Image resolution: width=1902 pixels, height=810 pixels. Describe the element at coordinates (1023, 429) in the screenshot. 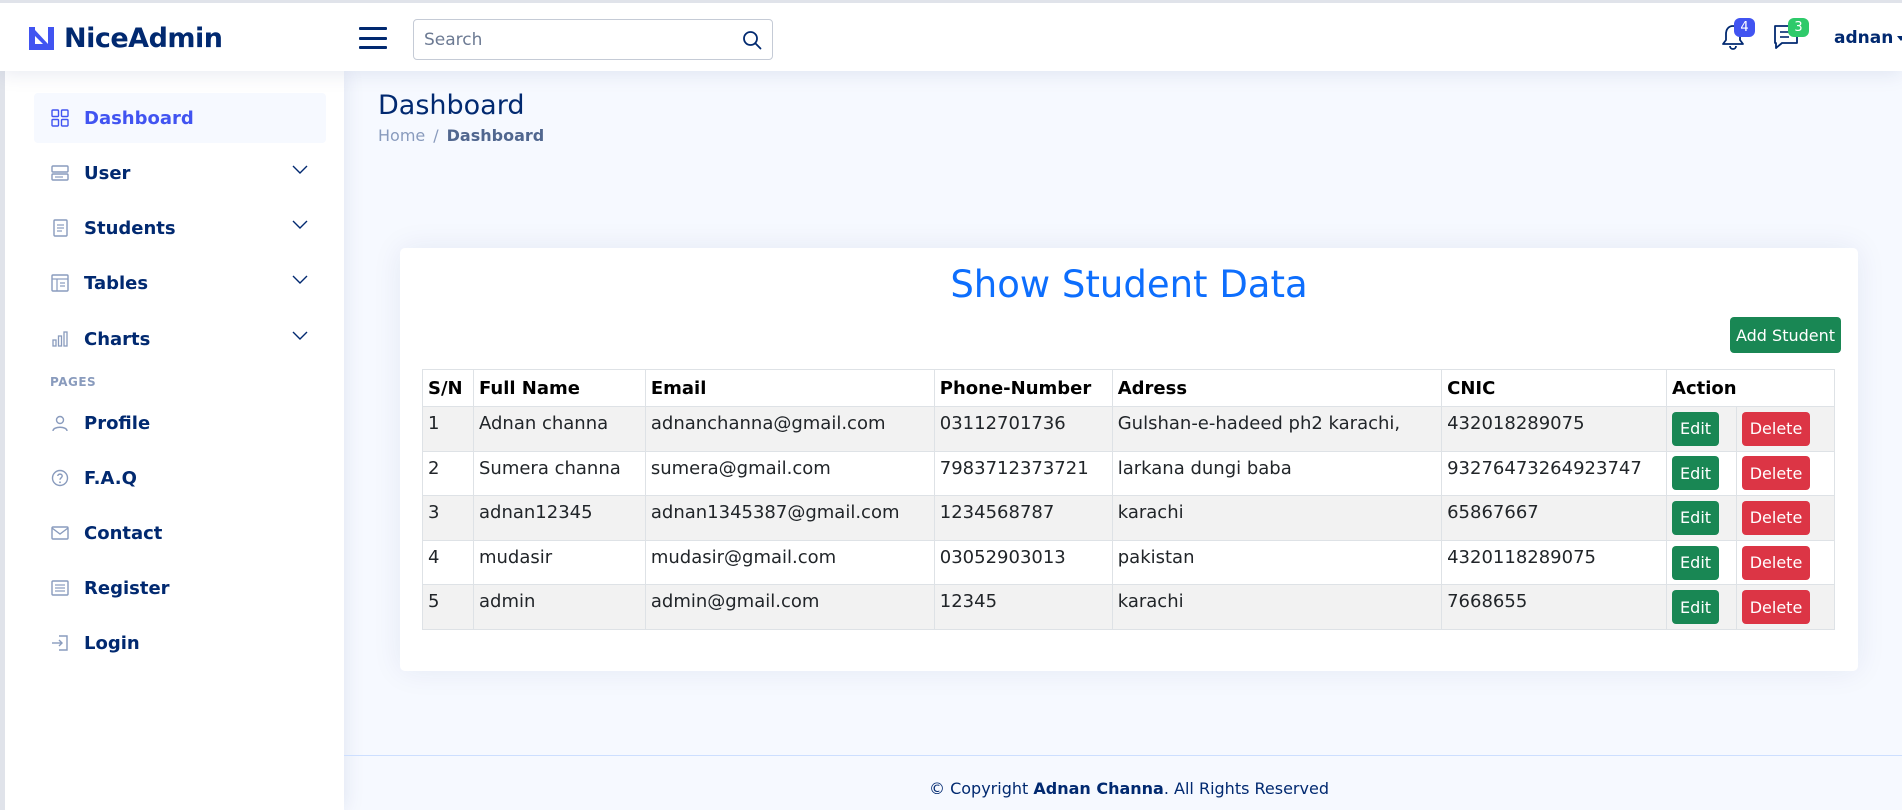

I see `cell-phone: 03112701736` at that location.